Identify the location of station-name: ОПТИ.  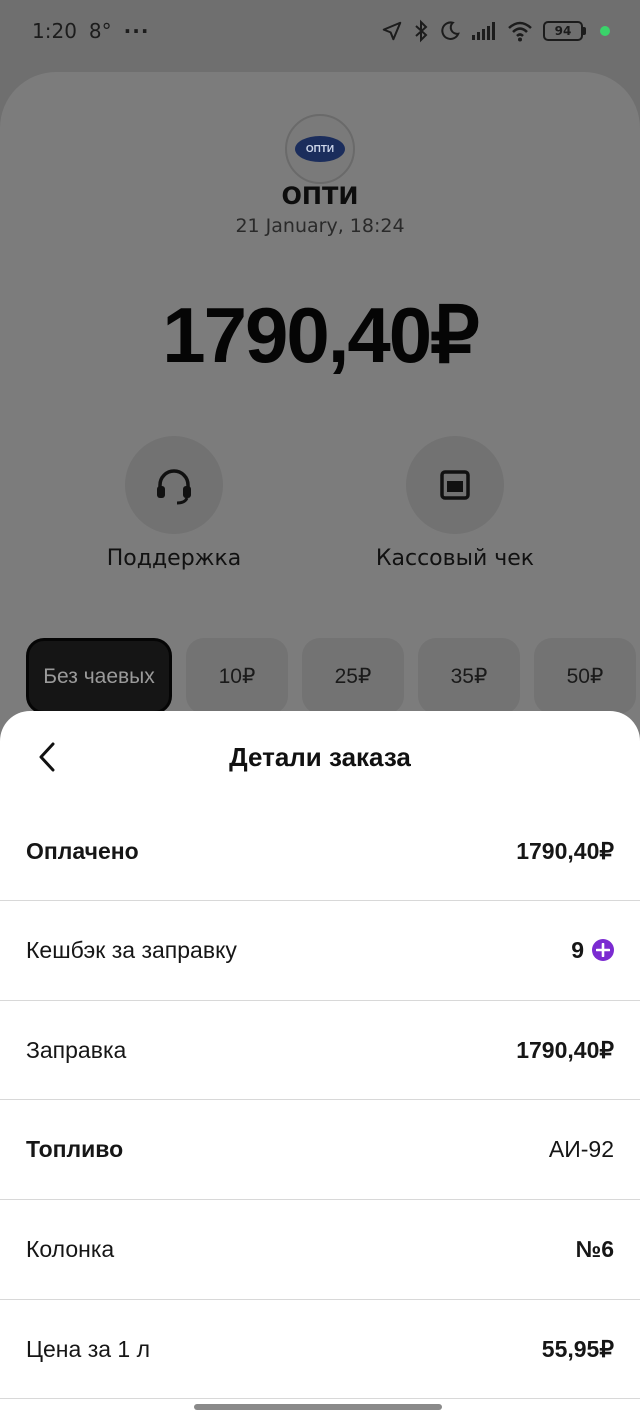
(320, 196).